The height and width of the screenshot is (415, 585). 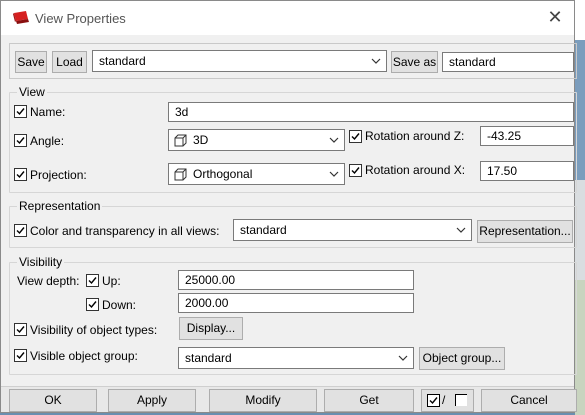 I want to click on get-button: Get, so click(x=369, y=400).